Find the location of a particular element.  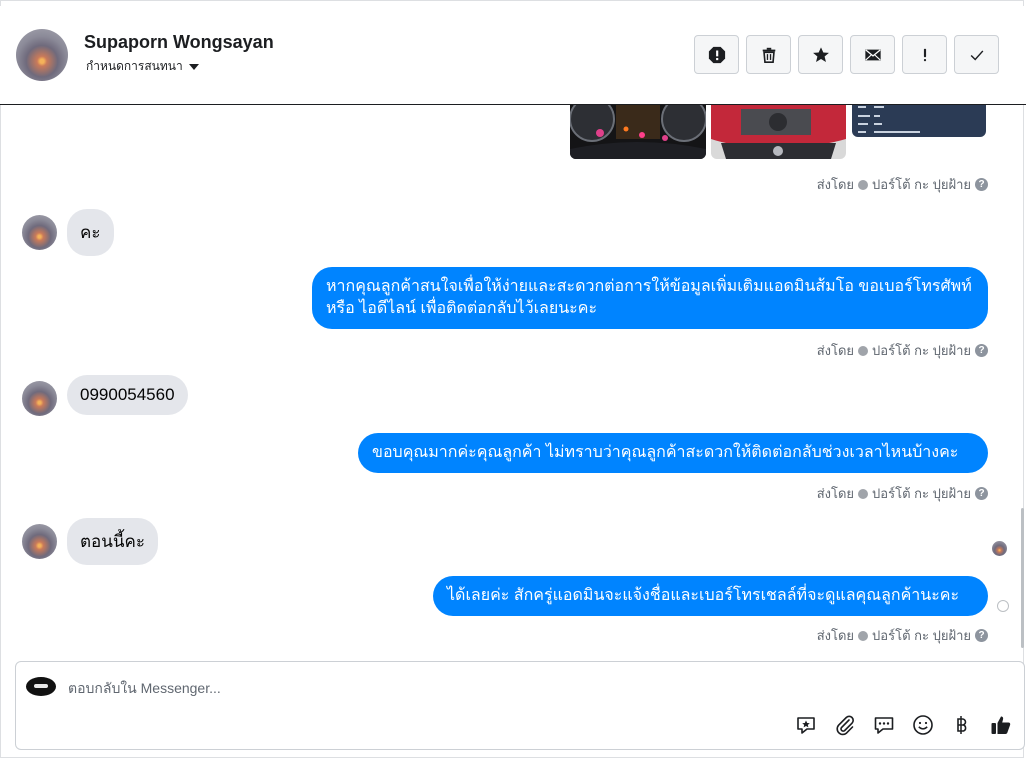

caret-down-icon is located at coordinates (193, 66).